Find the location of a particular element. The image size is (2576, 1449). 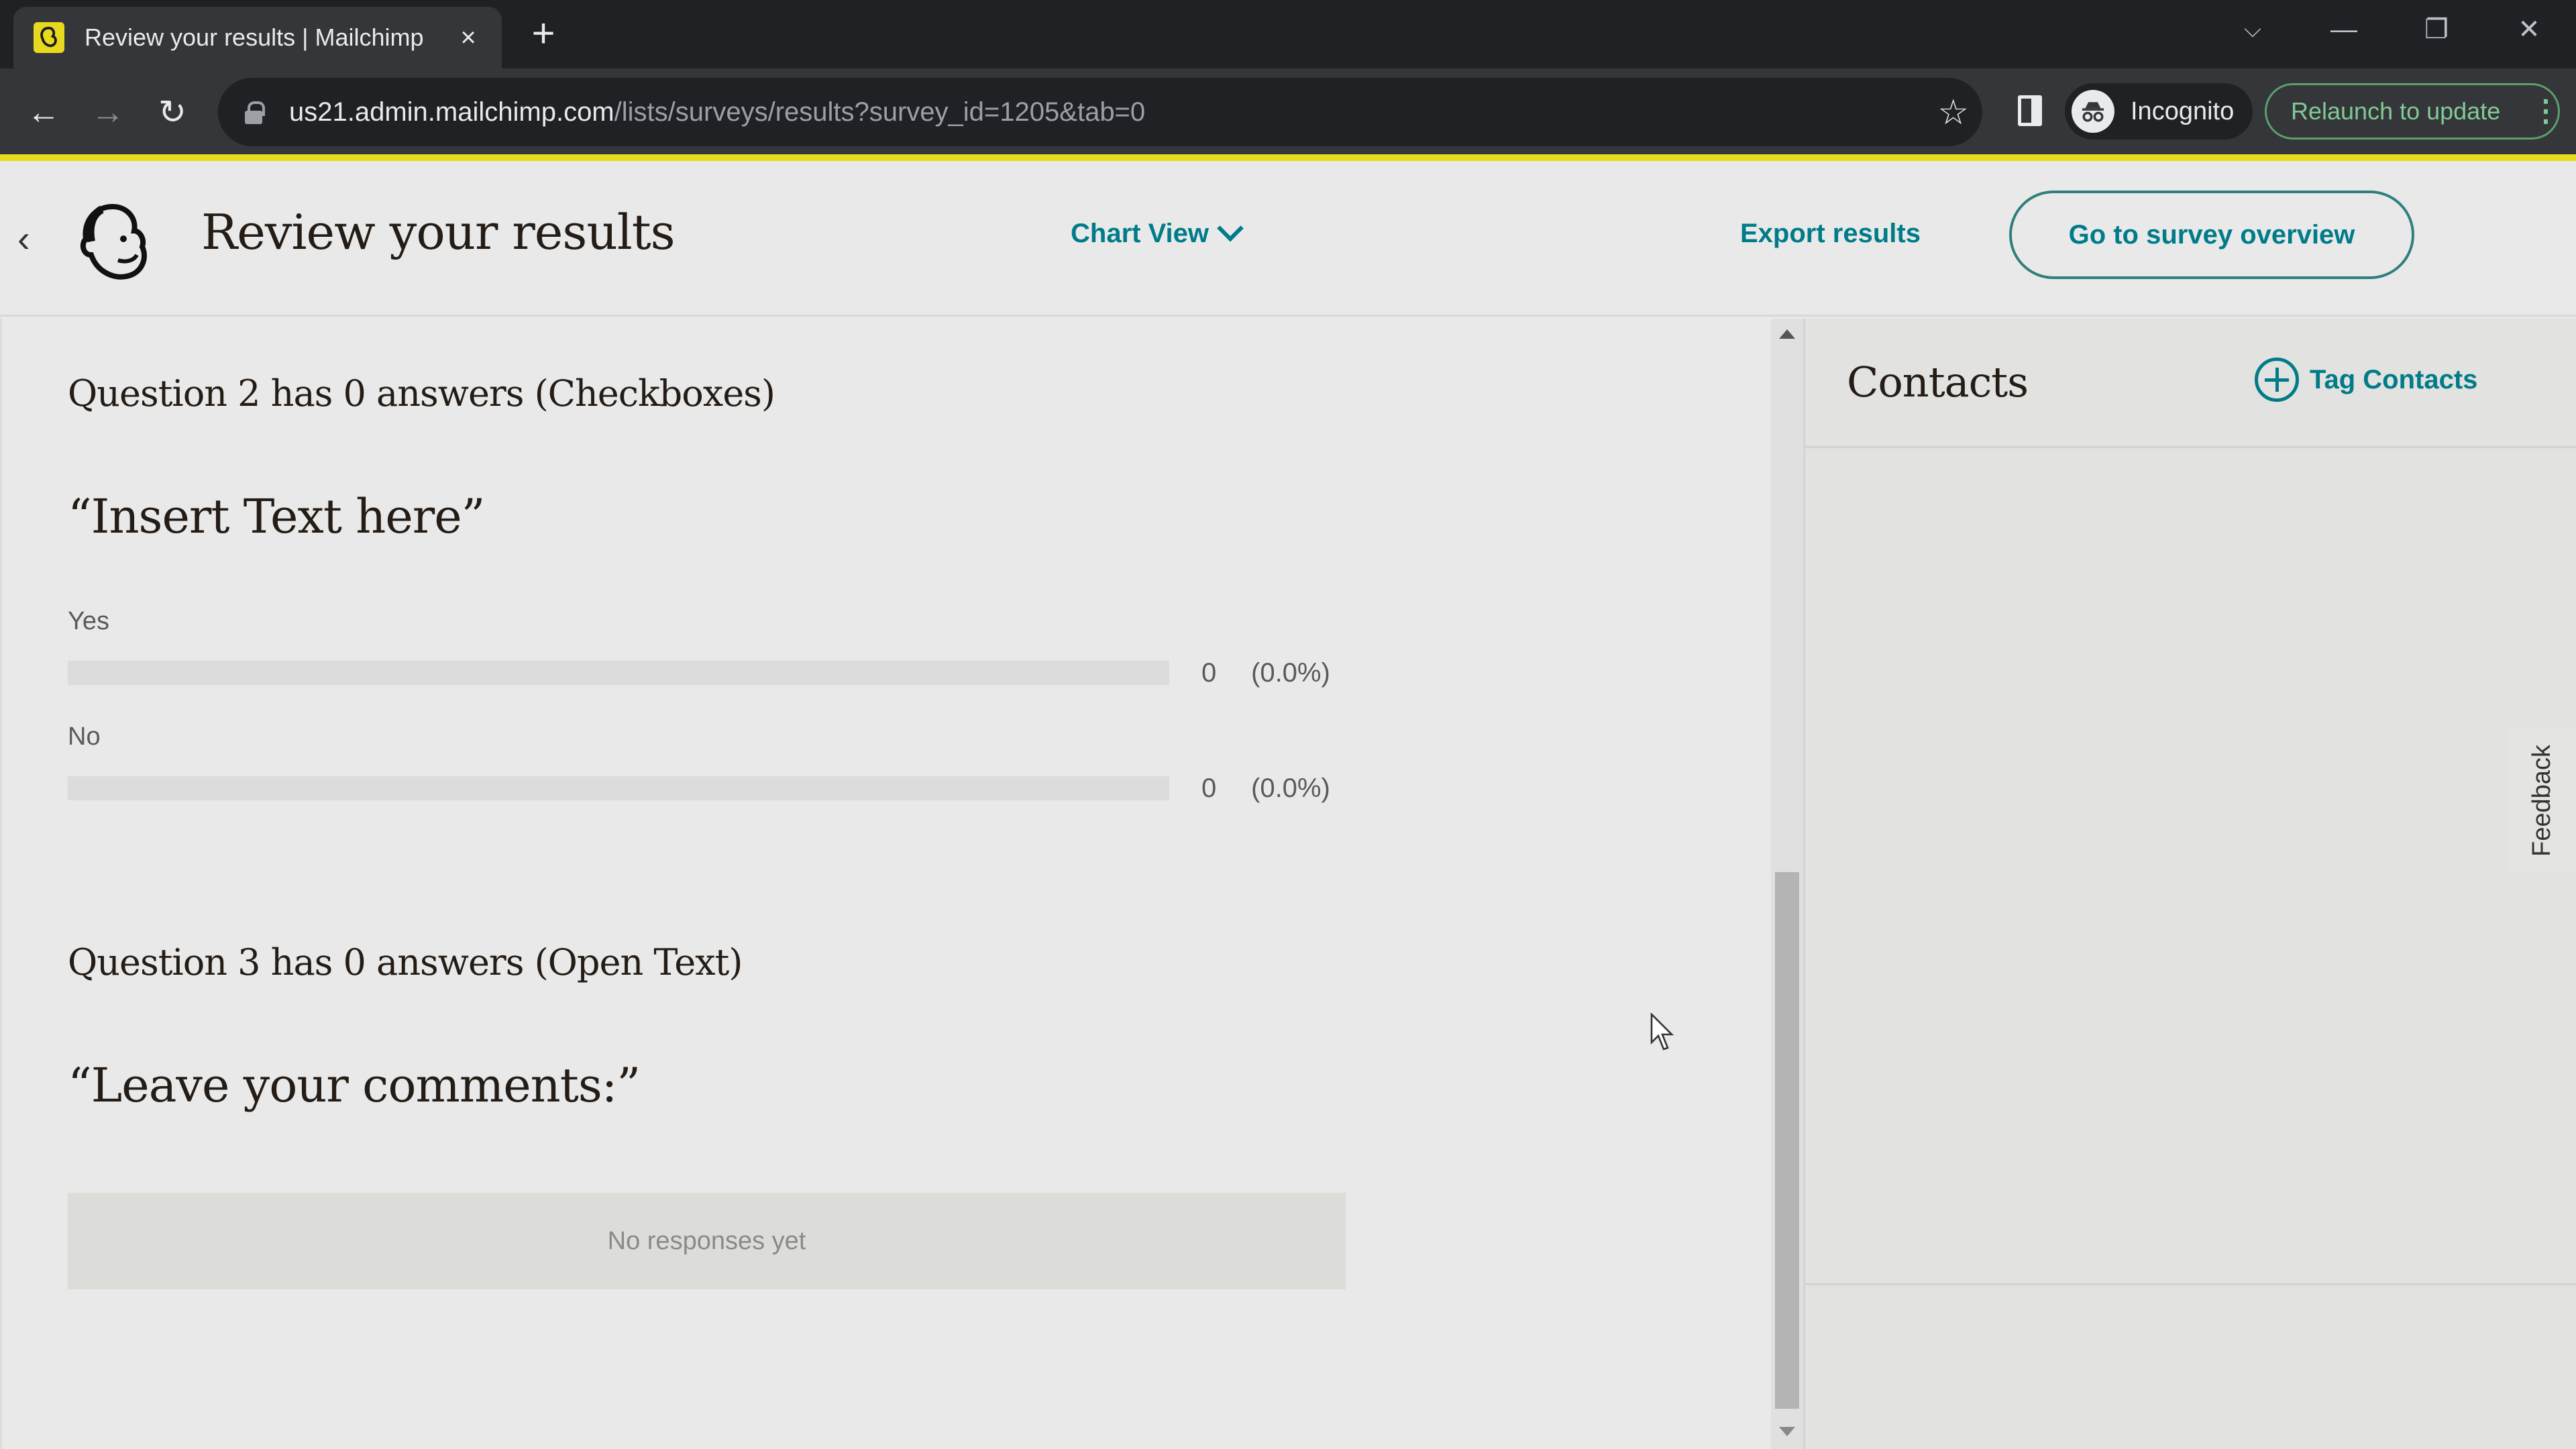

bookmark-star-icon: ☆ is located at coordinates (1953, 113).